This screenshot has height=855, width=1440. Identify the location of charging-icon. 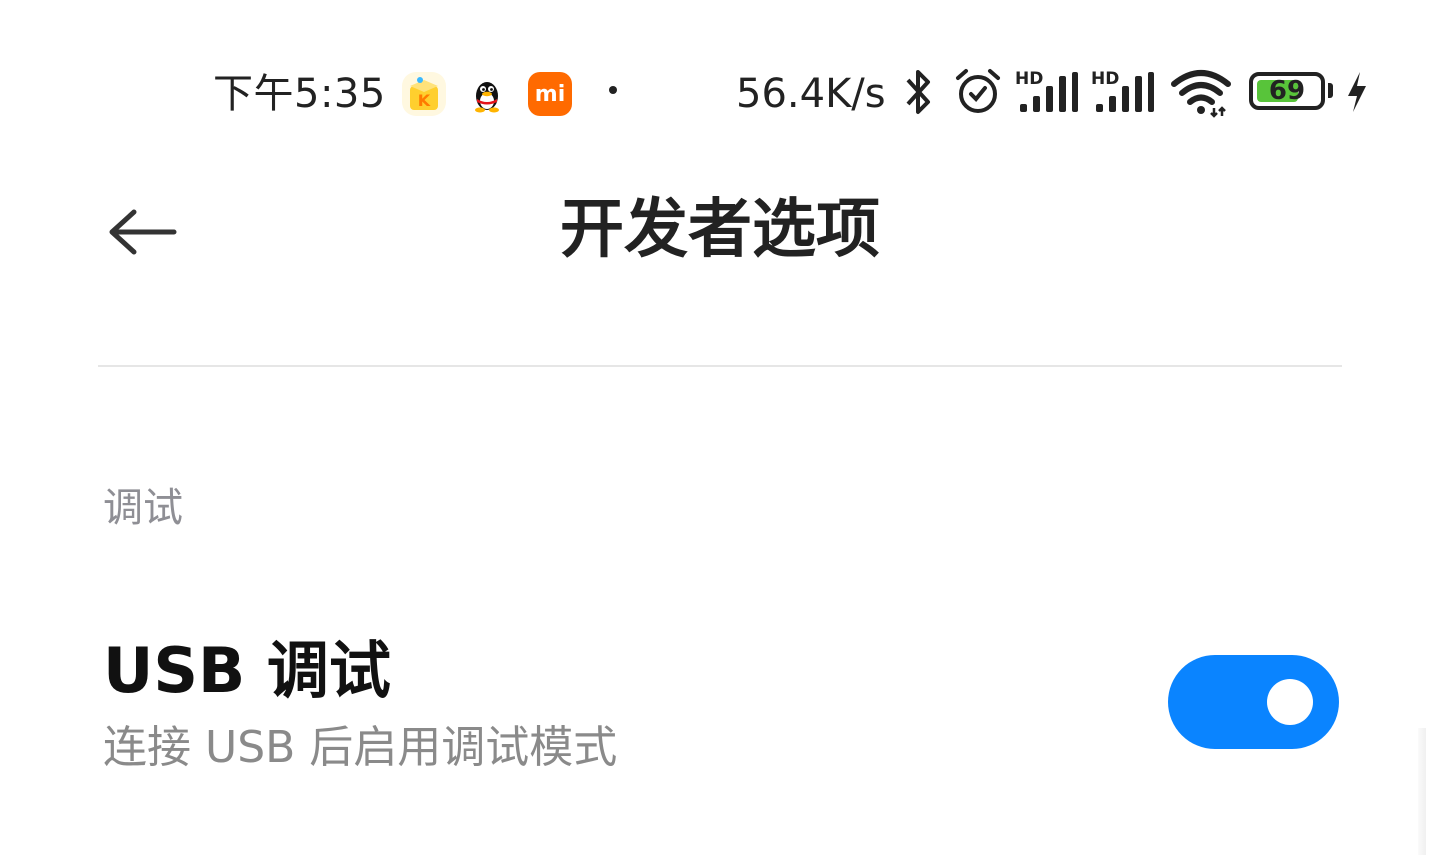
(1357, 94).